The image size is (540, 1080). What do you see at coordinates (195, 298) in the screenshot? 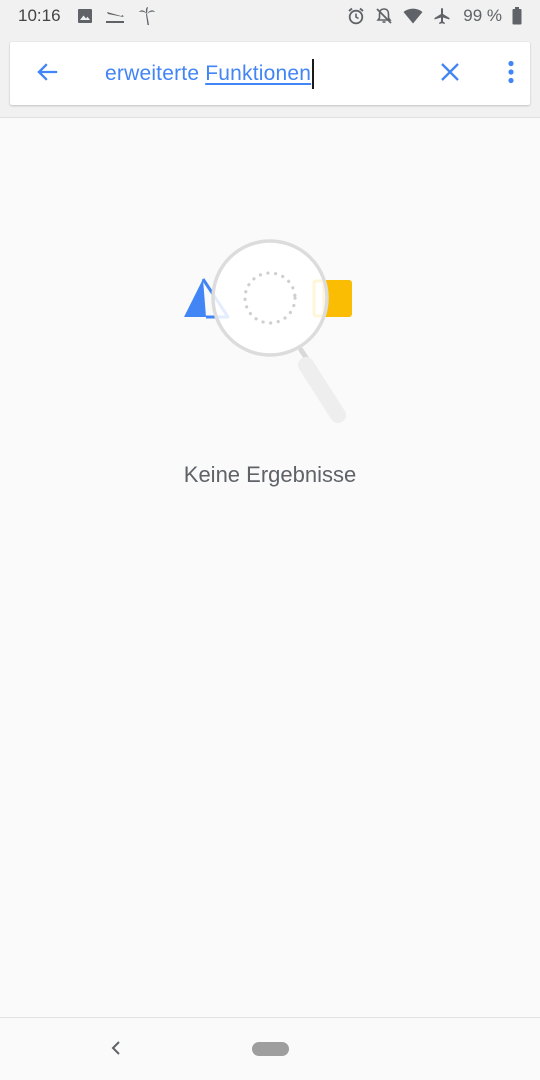
I see `triangle-shape` at bounding box center [195, 298].